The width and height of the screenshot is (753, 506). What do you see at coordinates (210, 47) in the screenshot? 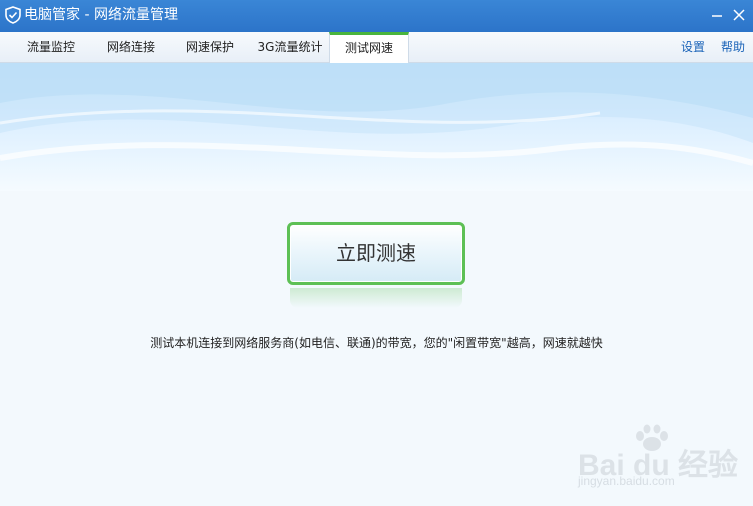
I see `tab-speed-protection: 网速保护` at bounding box center [210, 47].